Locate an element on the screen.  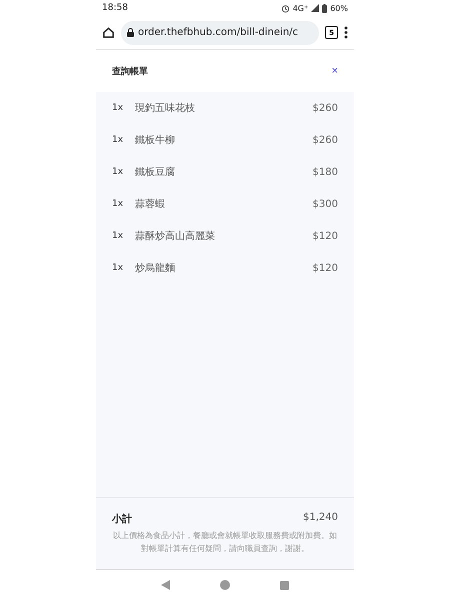
subtotal-label: 小計 is located at coordinates (122, 519).